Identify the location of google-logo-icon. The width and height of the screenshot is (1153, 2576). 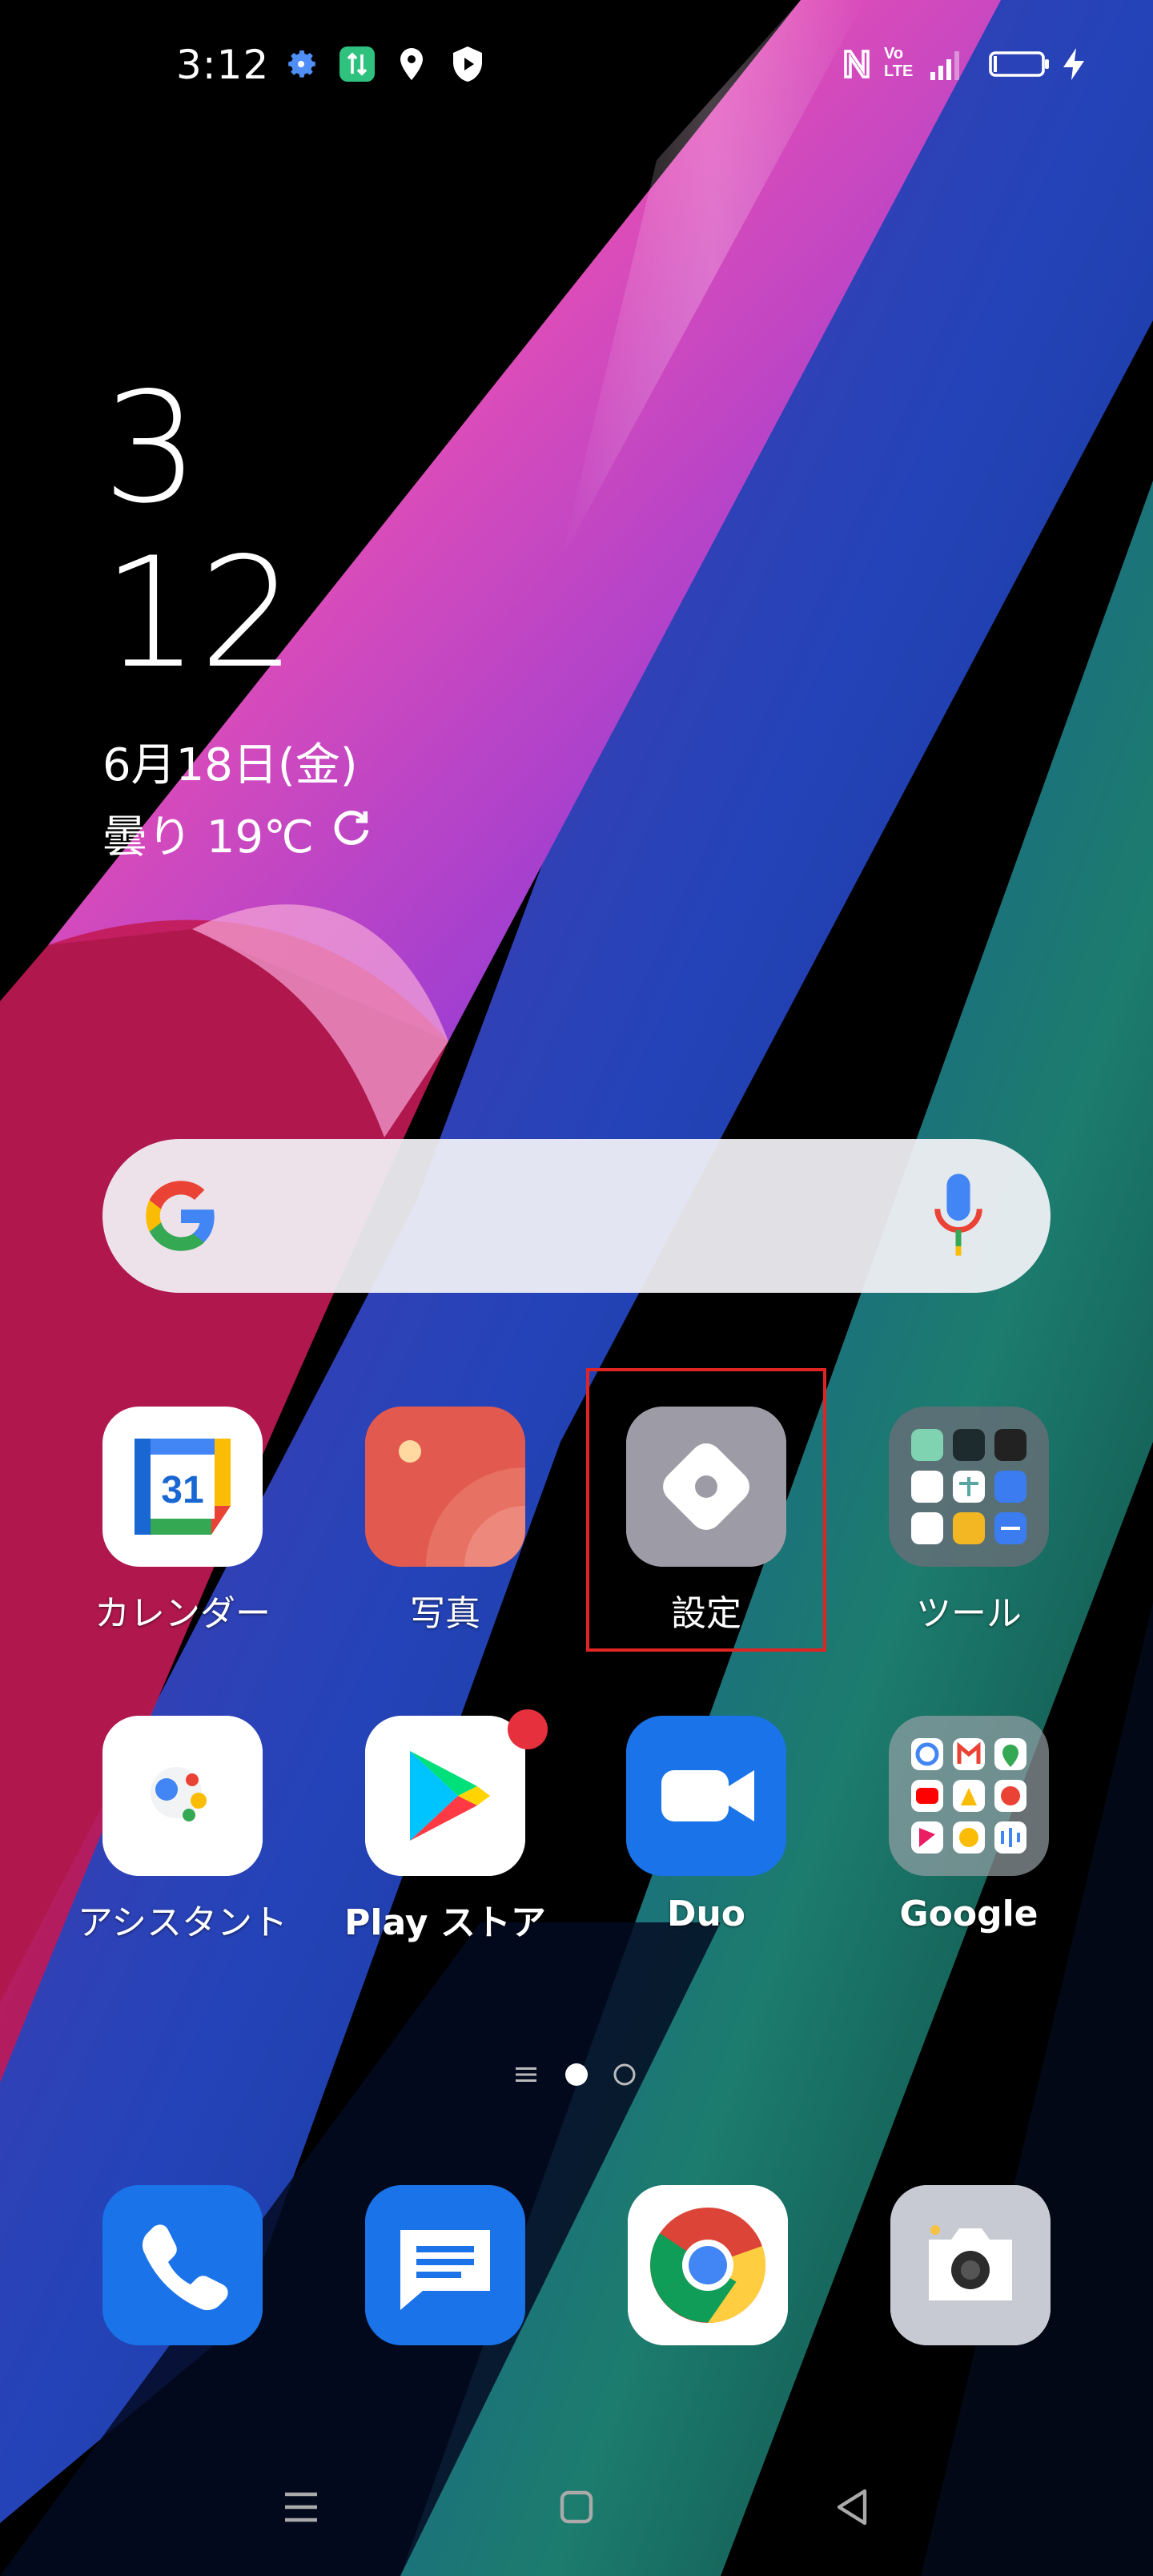
(181, 1216).